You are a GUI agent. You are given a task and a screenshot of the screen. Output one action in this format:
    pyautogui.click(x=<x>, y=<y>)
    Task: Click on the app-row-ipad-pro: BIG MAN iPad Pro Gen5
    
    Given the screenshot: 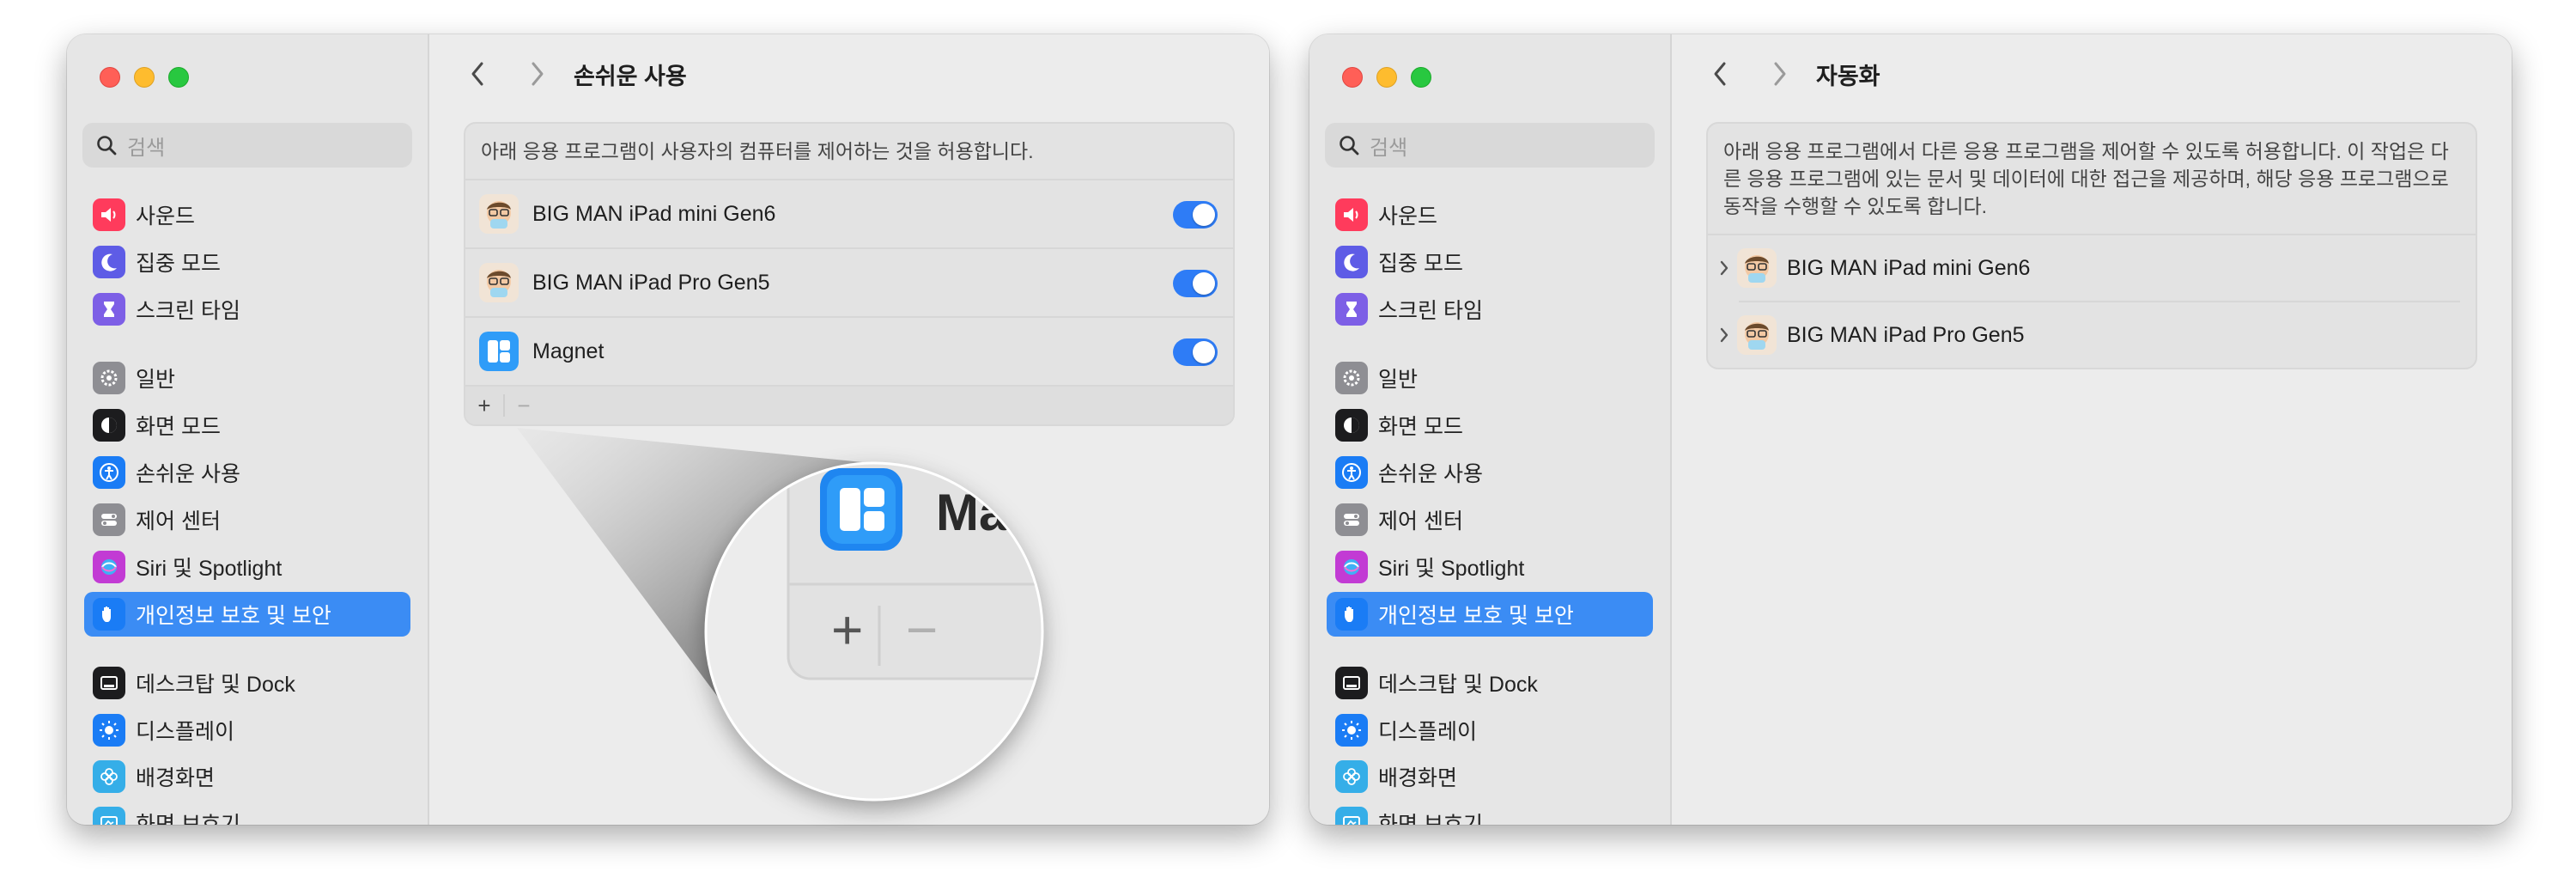 What is the action you would take?
    pyautogui.click(x=2092, y=335)
    